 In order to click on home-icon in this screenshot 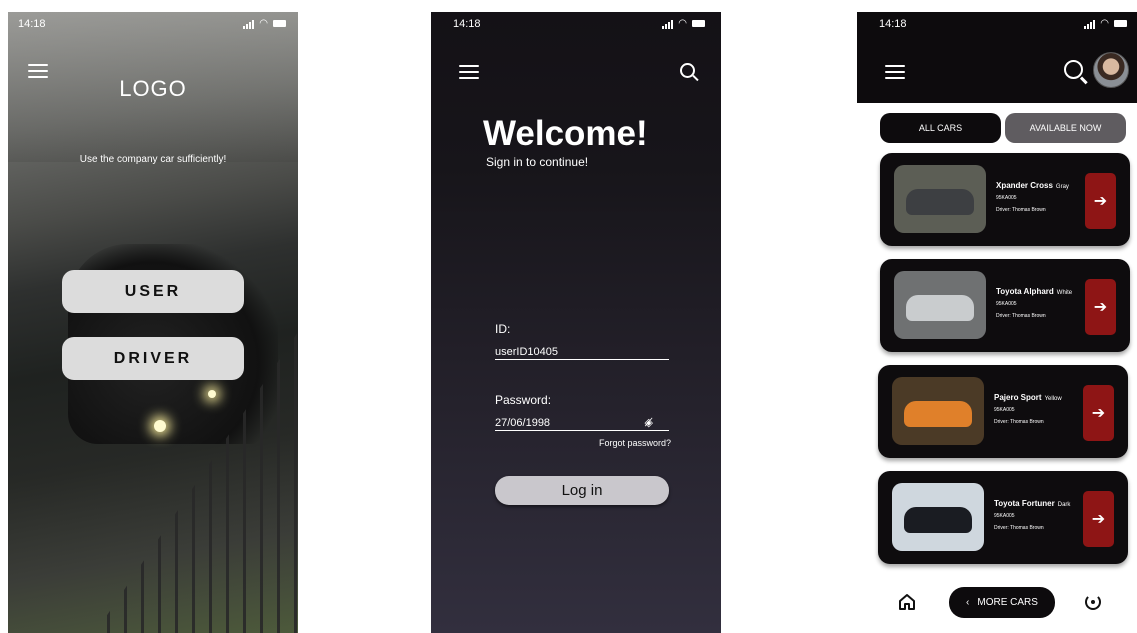, I will do `click(907, 604)`.